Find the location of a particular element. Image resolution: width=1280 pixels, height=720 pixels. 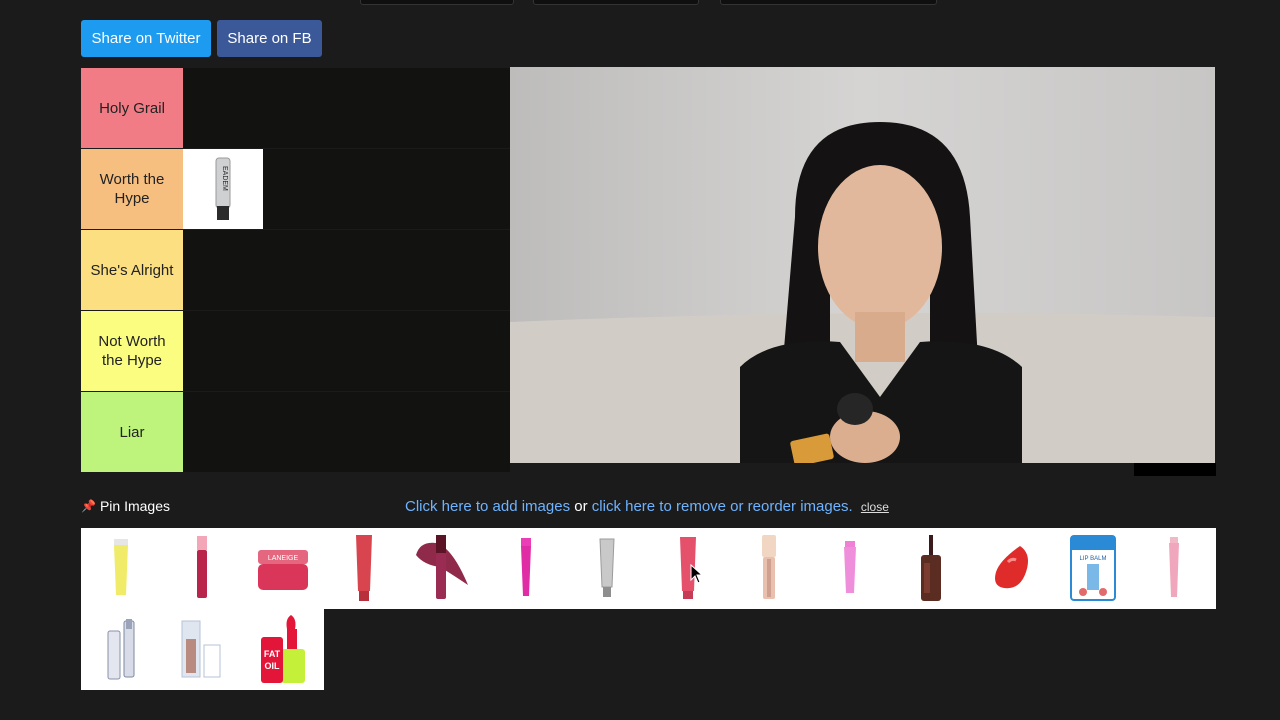

light-pink-tube-image is located at coordinates (850, 567).